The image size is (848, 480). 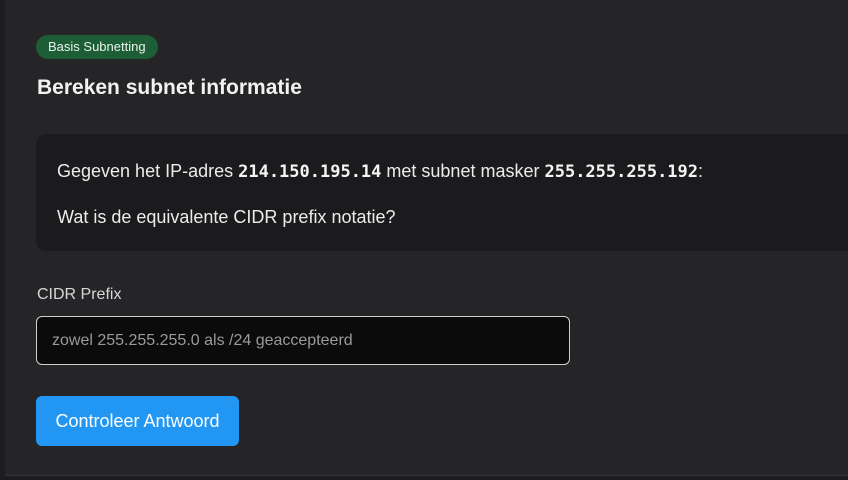 What do you see at coordinates (701, 171) in the screenshot?
I see `question-suffix: :` at bounding box center [701, 171].